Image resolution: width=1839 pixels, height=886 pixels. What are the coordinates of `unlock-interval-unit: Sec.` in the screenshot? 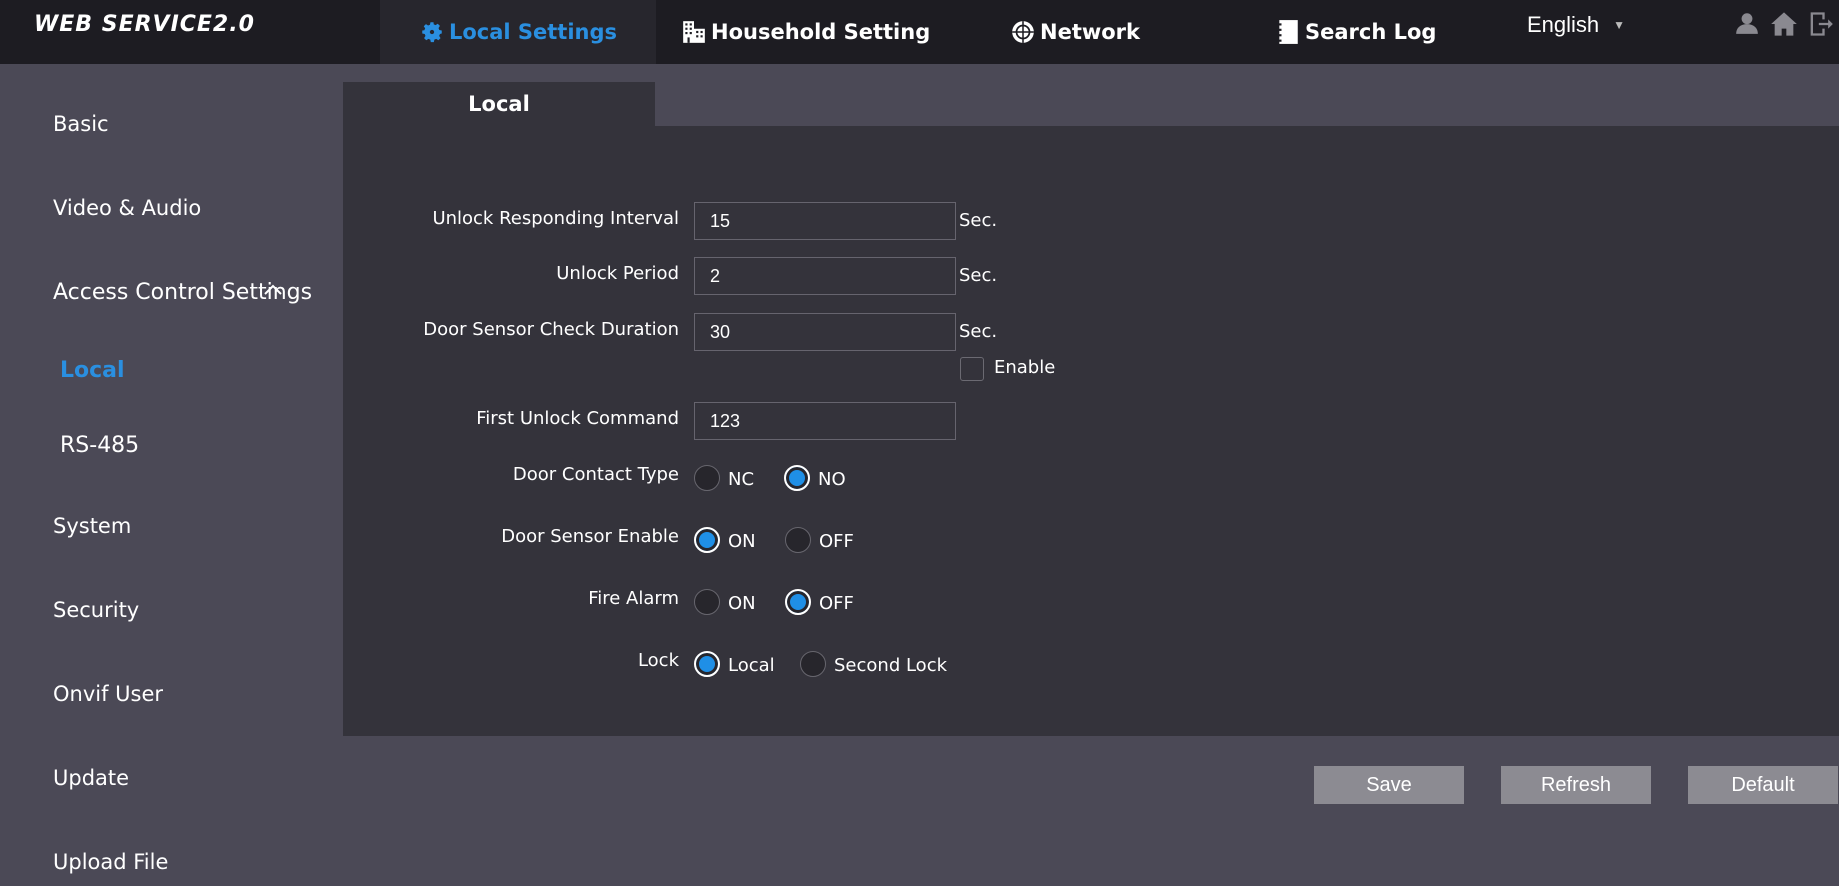 It's located at (978, 220).